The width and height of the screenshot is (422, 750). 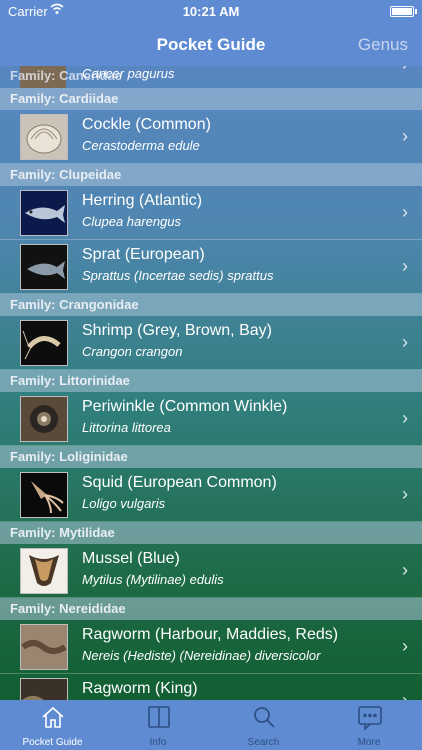 What do you see at coordinates (132, 351) in the screenshot?
I see `scientific-name: Crangon crangon` at bounding box center [132, 351].